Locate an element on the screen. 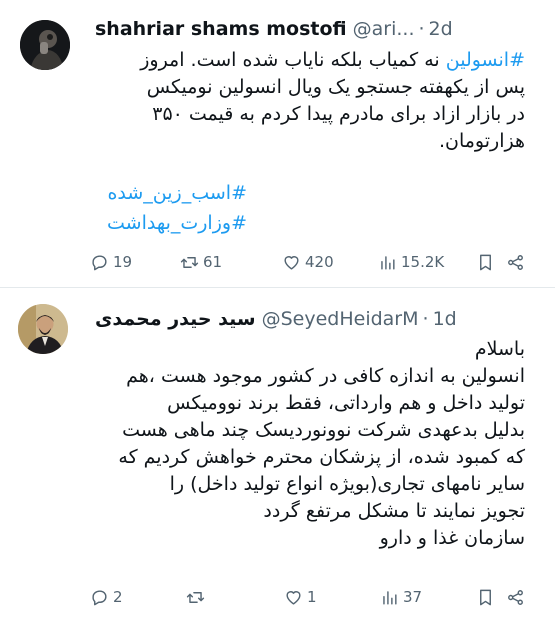  tweet-text-fragment: نه کمیاب بلکه نایاب شده است. امروز is located at coordinates (293, 60).